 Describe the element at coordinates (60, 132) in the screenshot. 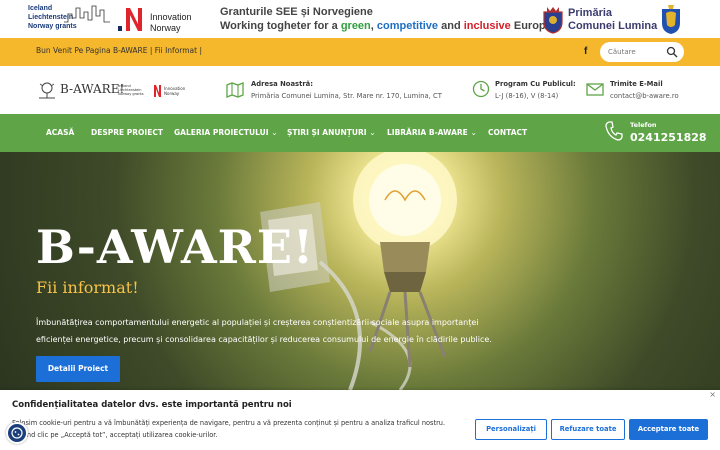

I see `nav-item-acasa: ACASĂ` at that location.